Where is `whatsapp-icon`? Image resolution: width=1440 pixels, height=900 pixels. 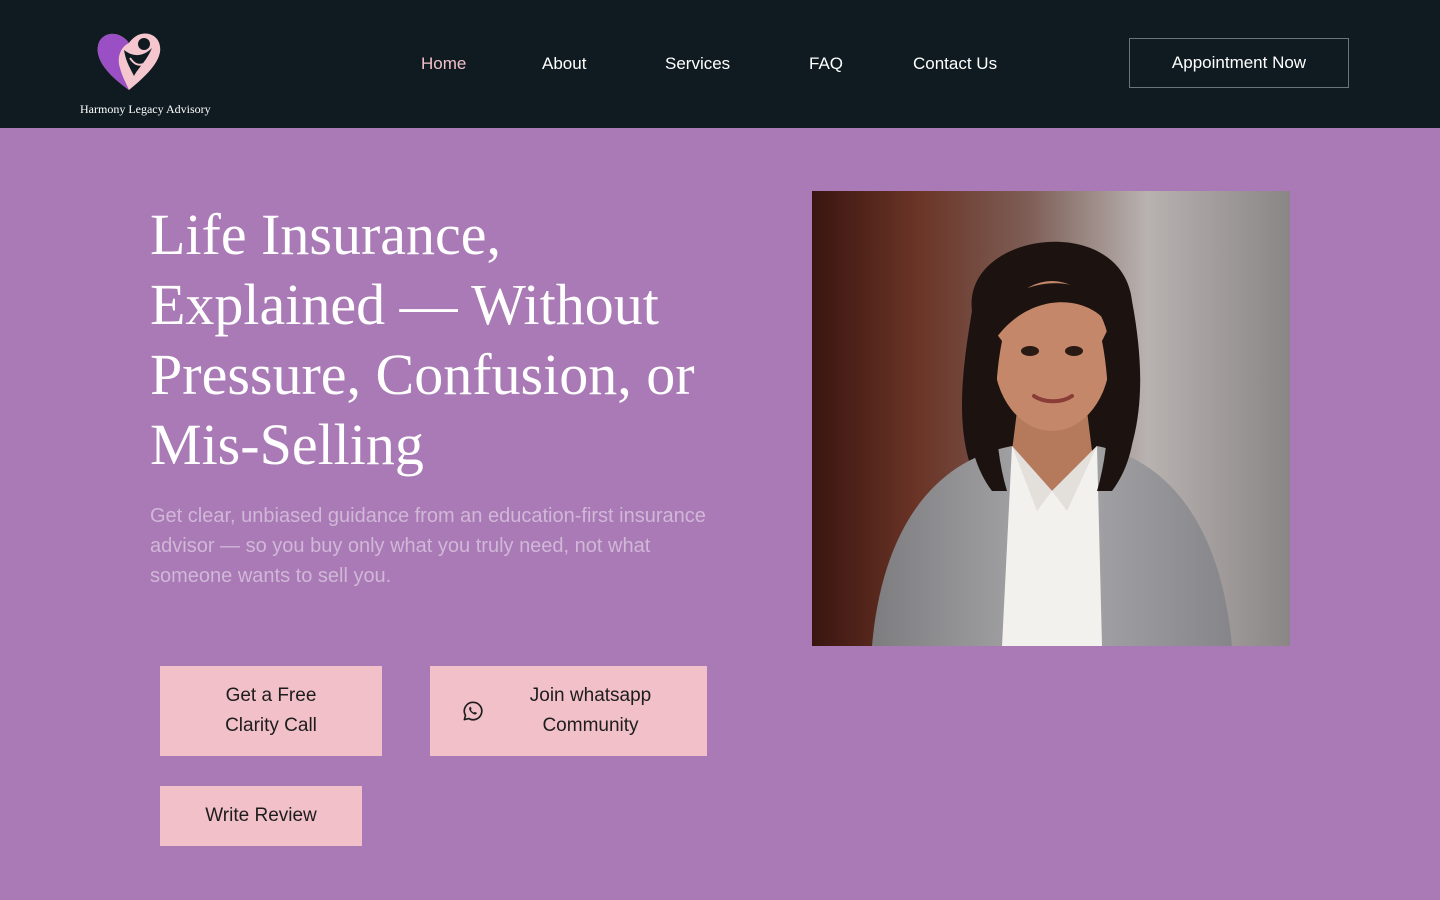
whatsapp-icon is located at coordinates (472, 711).